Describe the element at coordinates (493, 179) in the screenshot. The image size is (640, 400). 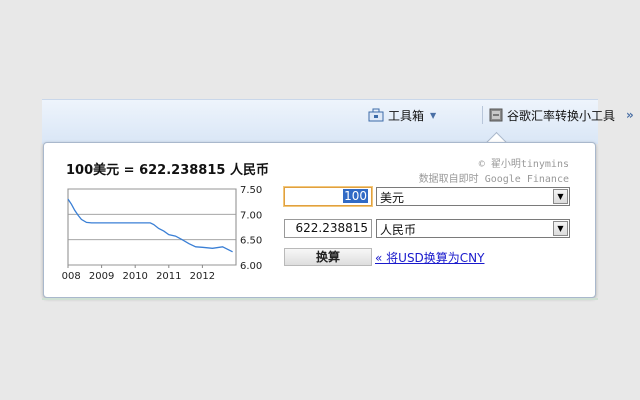
I see `data-source-credit: 数据取自即时 Google Finance` at that location.